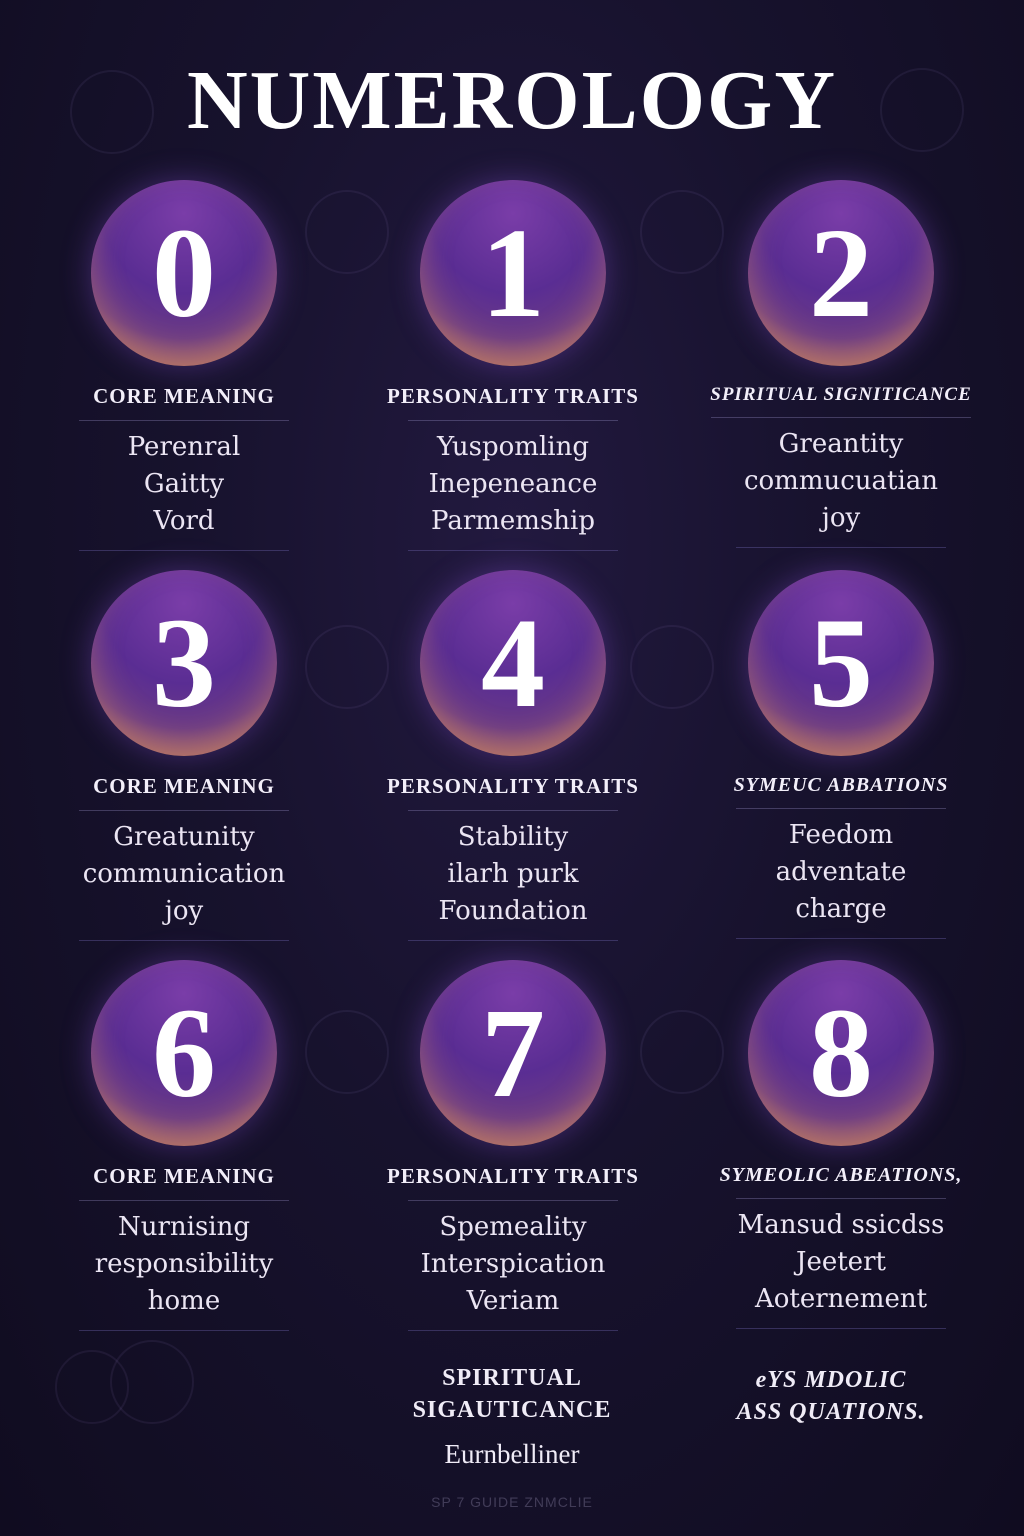 The height and width of the screenshot is (1536, 1024). I want to click on card-line: Gaitty, so click(184, 484).